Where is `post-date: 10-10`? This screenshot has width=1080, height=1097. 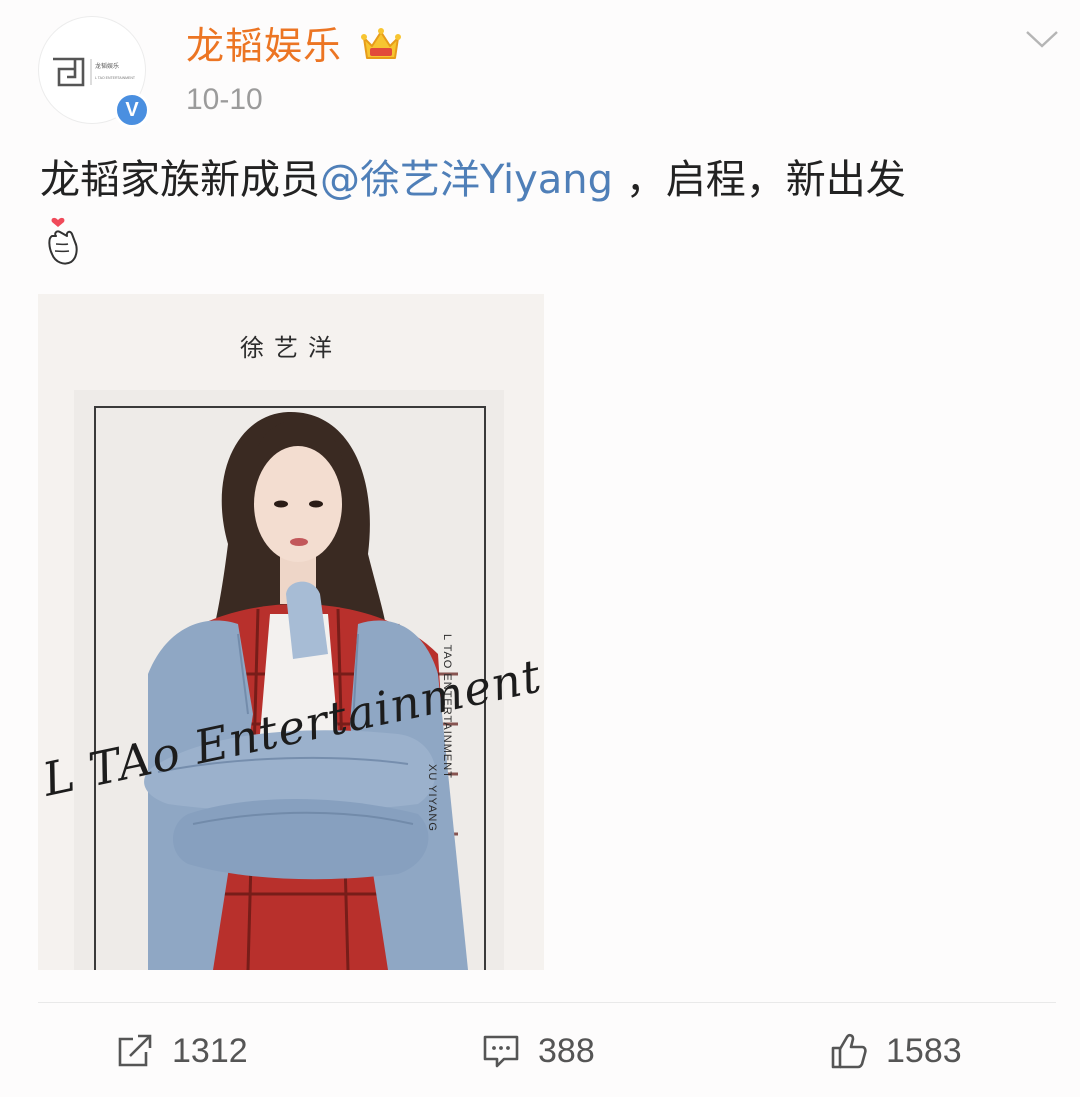 post-date: 10-10 is located at coordinates (224, 99).